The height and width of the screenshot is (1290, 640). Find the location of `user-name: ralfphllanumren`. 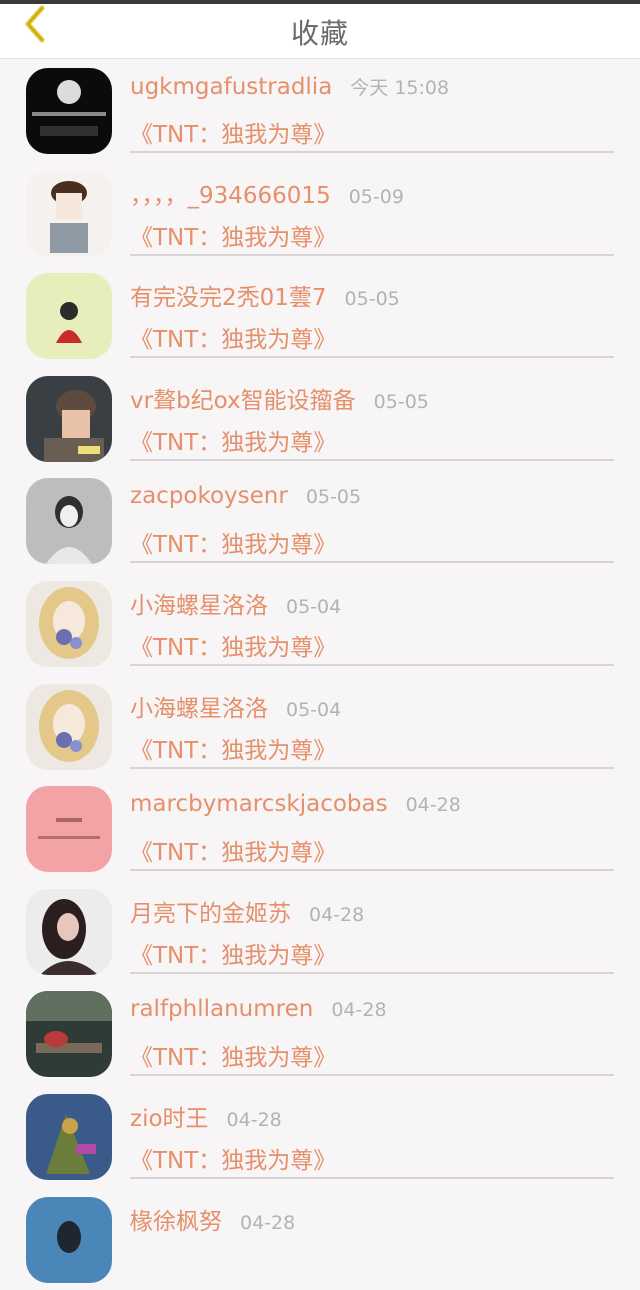

user-name: ralfphllanumren is located at coordinates (221, 1009).